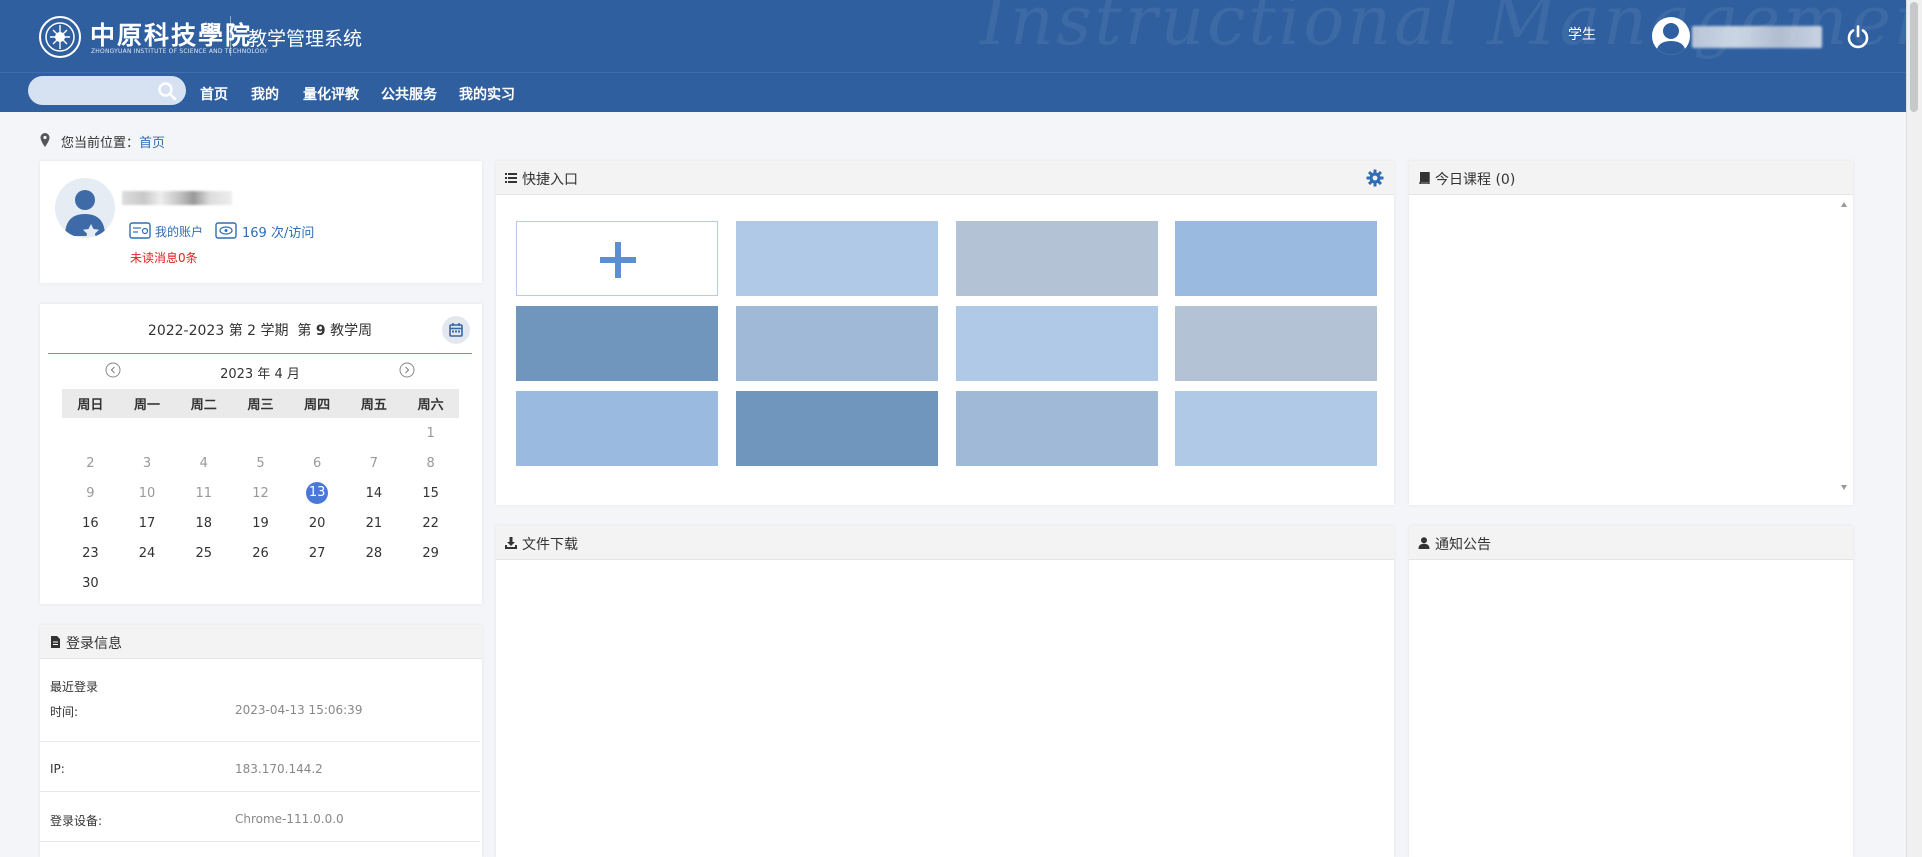  Describe the element at coordinates (430, 433) in the screenshot. I see `calendar-day: 1` at that location.